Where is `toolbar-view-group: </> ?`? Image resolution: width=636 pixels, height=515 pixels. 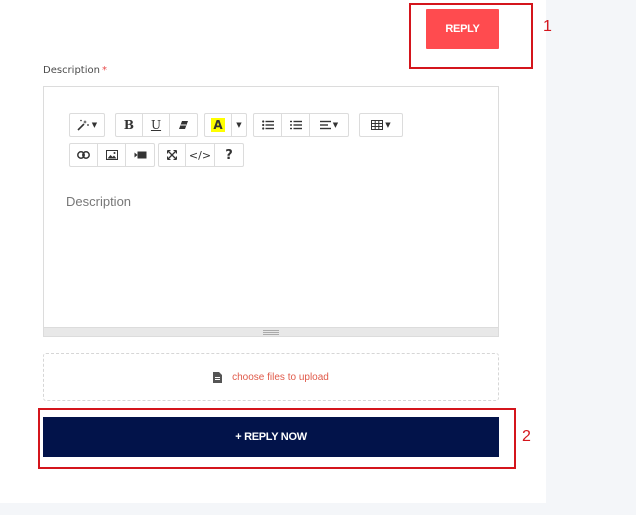
toolbar-view-group: </> ? is located at coordinates (201, 155).